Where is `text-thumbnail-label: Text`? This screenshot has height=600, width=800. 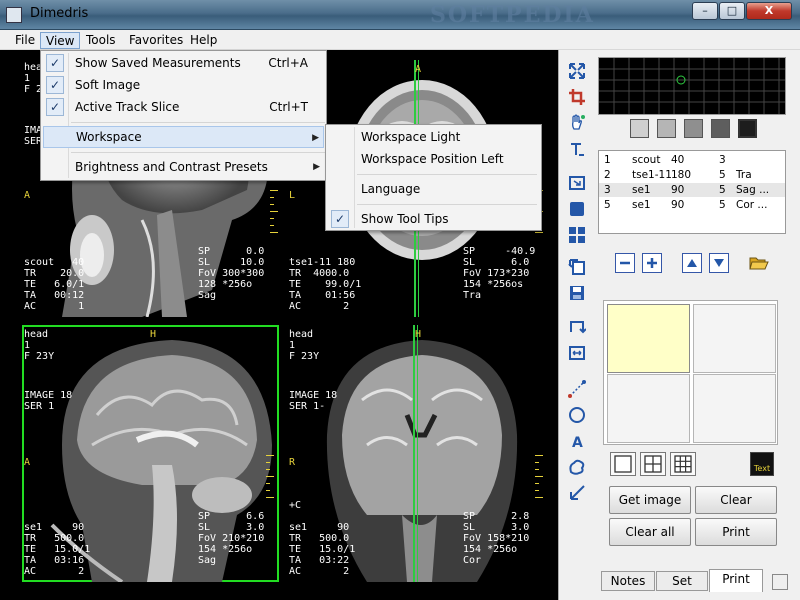 text-thumbnail-label: Text is located at coordinates (762, 468).